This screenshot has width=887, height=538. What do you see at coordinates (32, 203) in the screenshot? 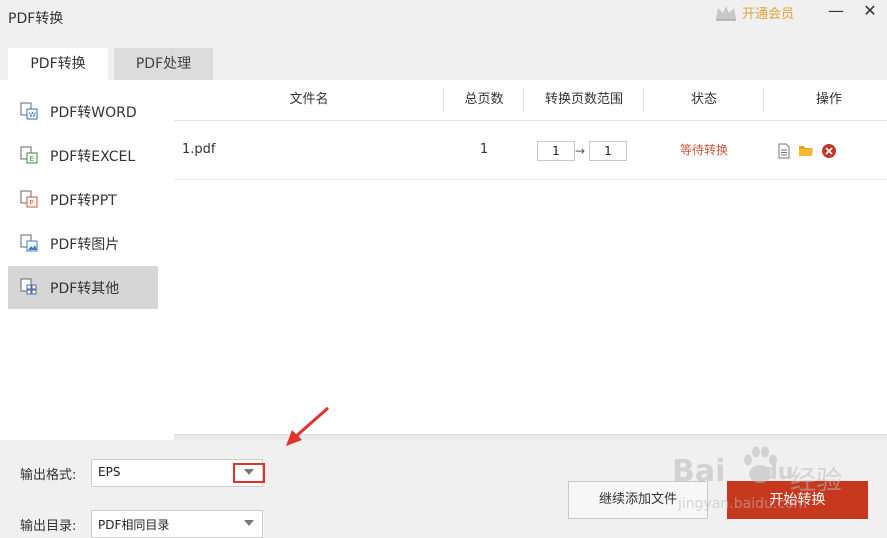
I see `svg-text: P` at bounding box center [32, 203].